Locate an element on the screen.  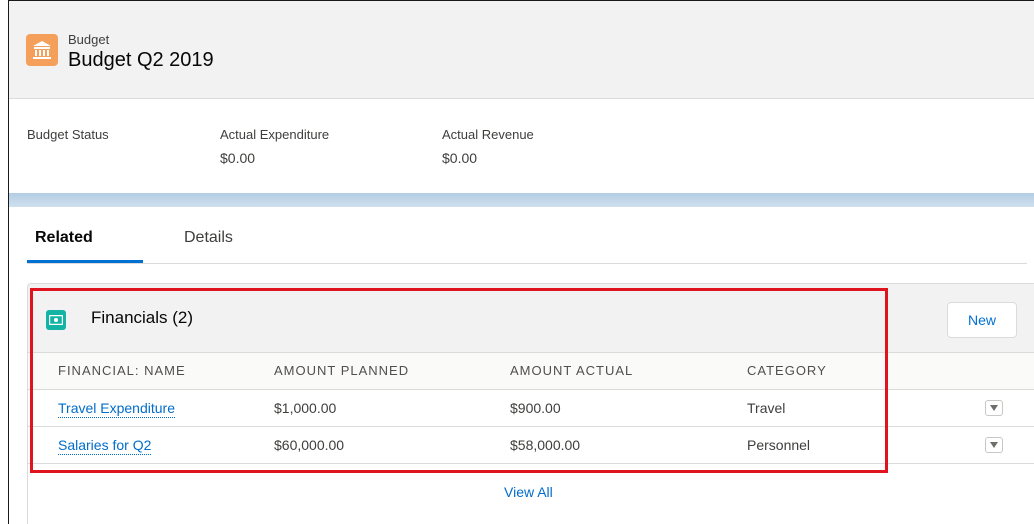
highlight-label: Actual Revenue is located at coordinates (488, 134).